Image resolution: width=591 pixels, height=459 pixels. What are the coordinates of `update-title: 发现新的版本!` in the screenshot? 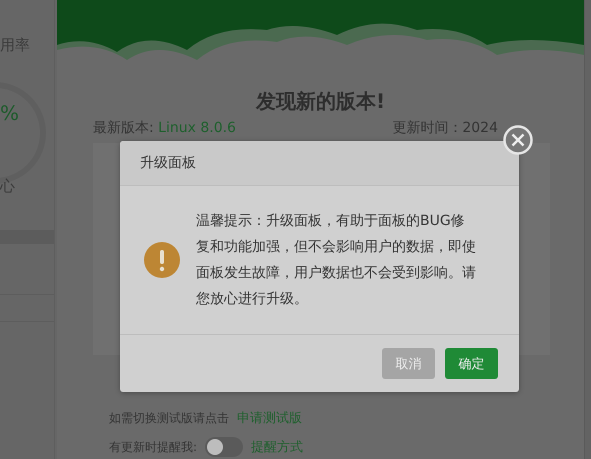 It's located at (320, 101).